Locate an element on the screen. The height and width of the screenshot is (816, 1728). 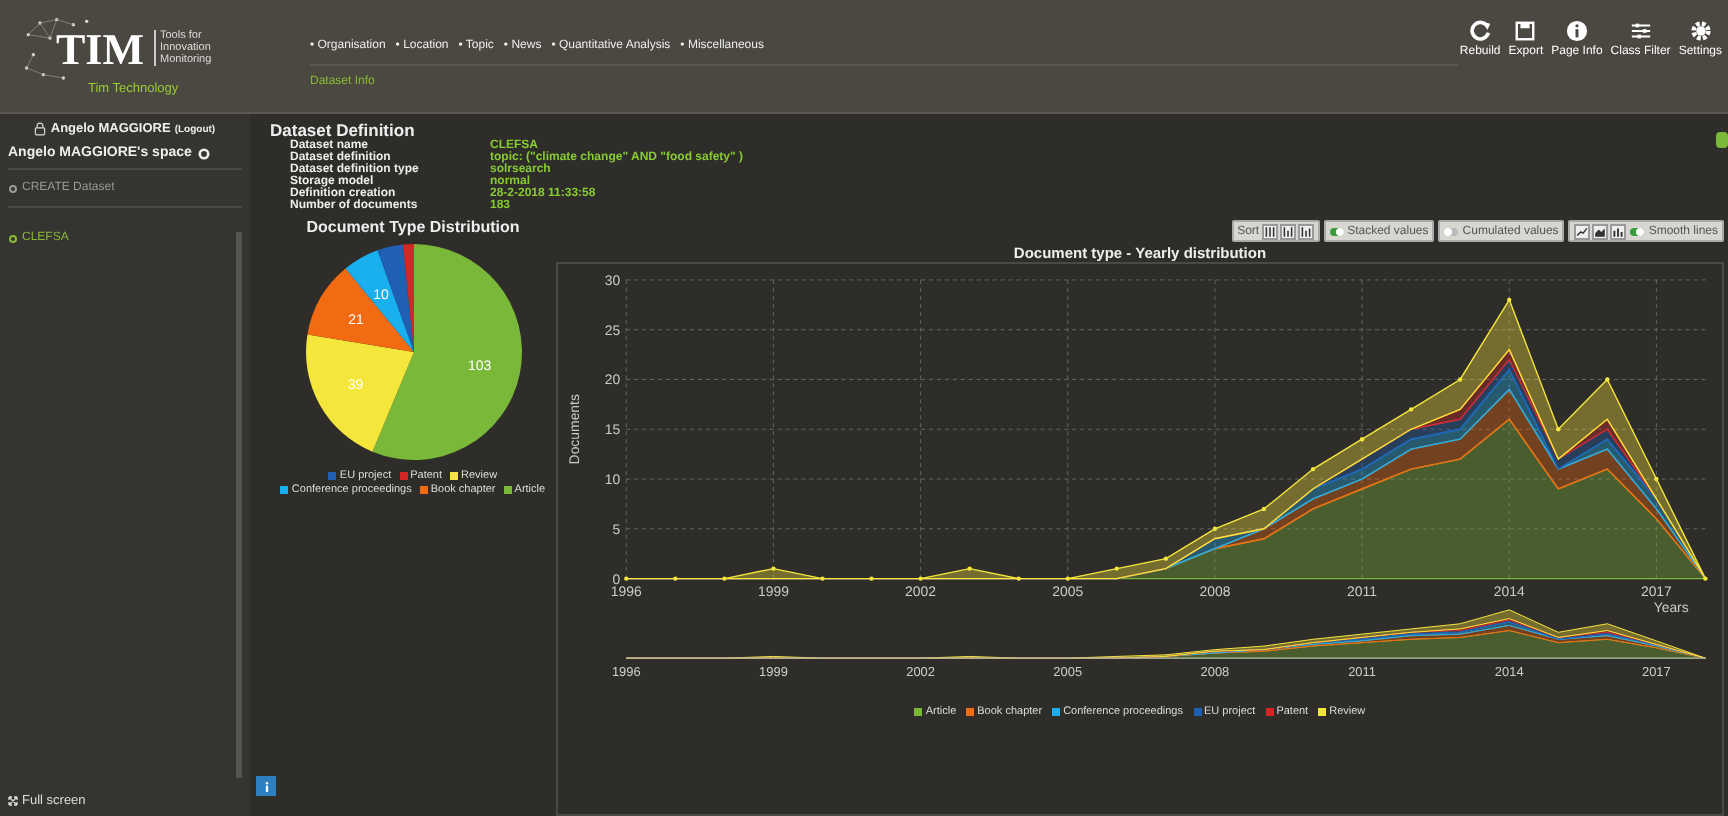
section-title: Dataset Definition is located at coordinates (343, 130).